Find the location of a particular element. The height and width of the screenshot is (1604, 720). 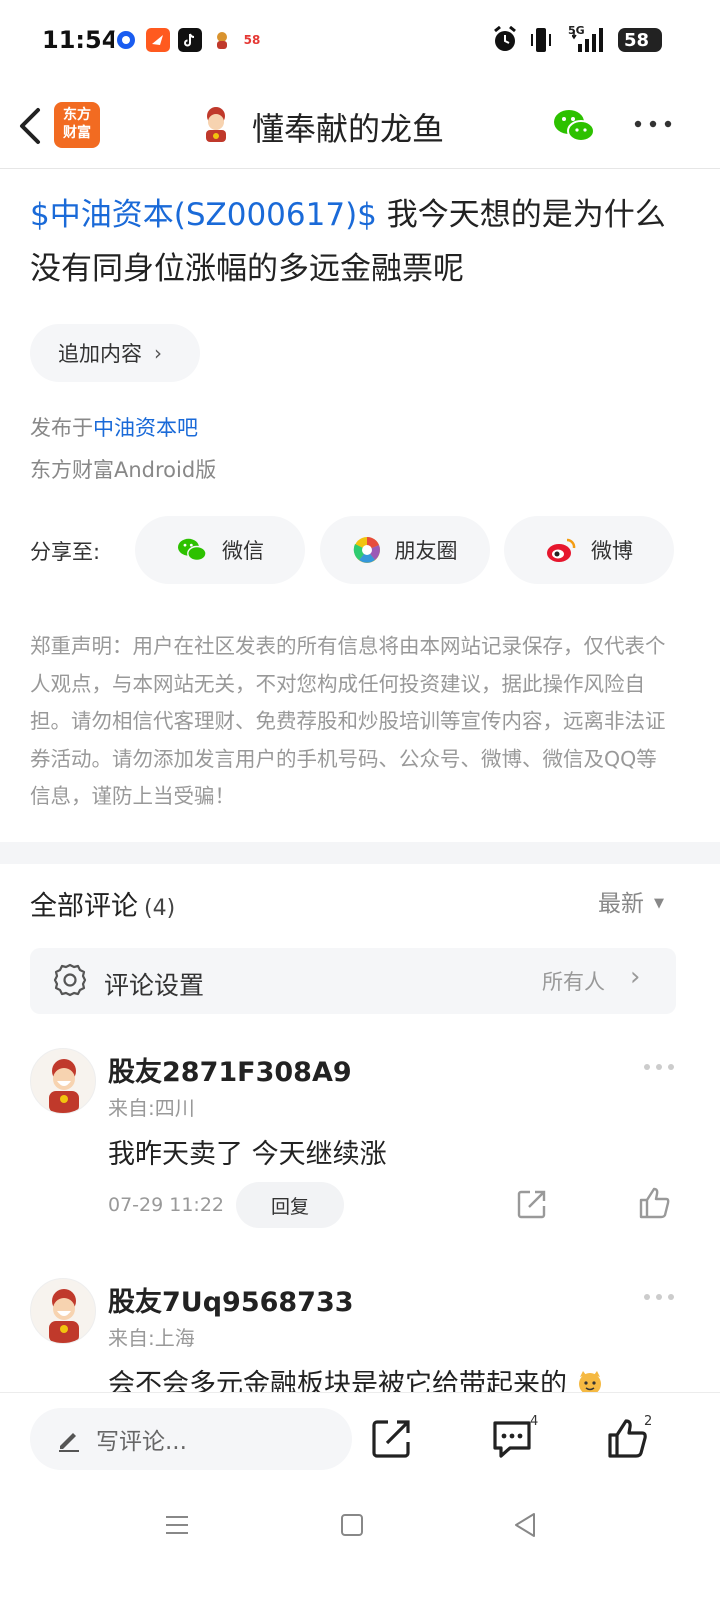

feishu-icon is located at coordinates (158, 40).